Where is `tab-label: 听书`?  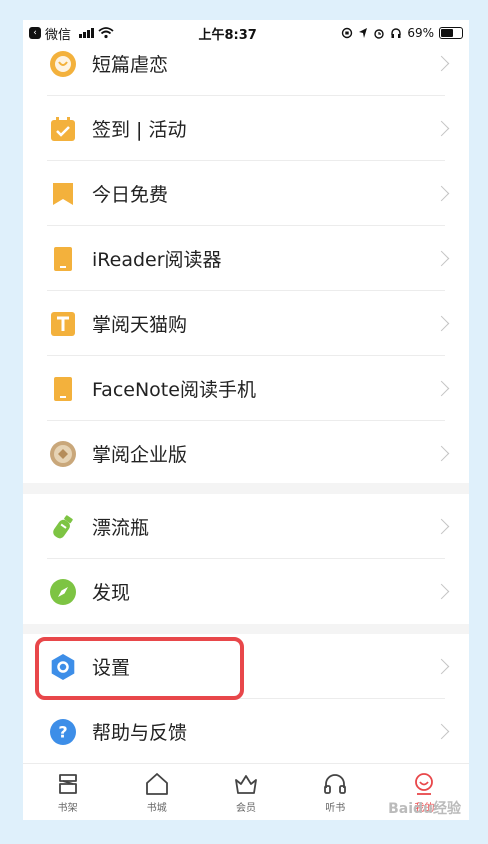
tab-label: 听书 is located at coordinates (335, 808).